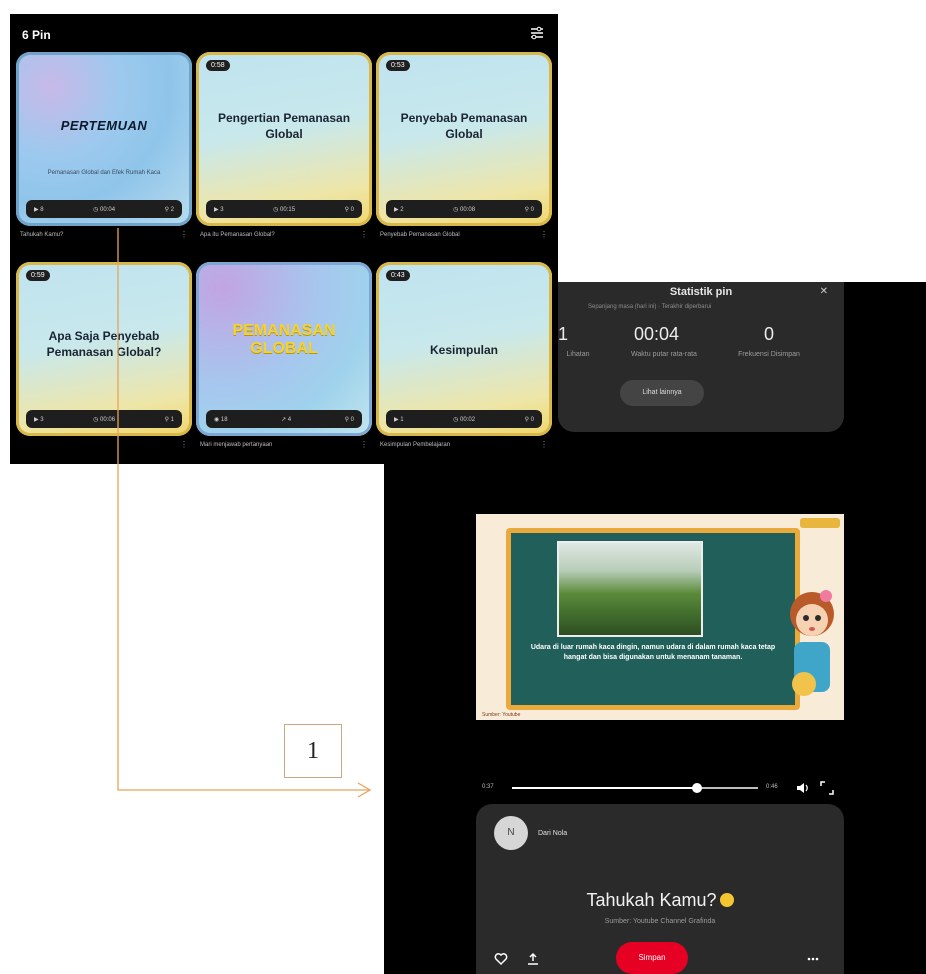 The width and height of the screenshot is (926, 974). I want to click on pin-card-stats: ▶ 2 ◷ 00:08 ⚲ 0, so click(464, 209).